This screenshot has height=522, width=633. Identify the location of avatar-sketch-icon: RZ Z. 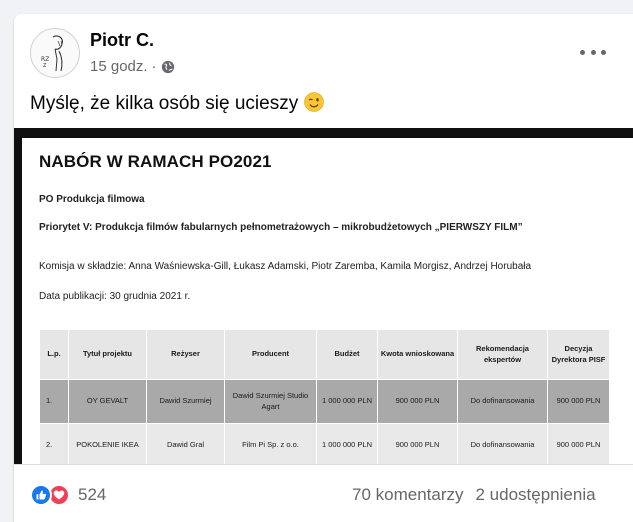
(52, 53).